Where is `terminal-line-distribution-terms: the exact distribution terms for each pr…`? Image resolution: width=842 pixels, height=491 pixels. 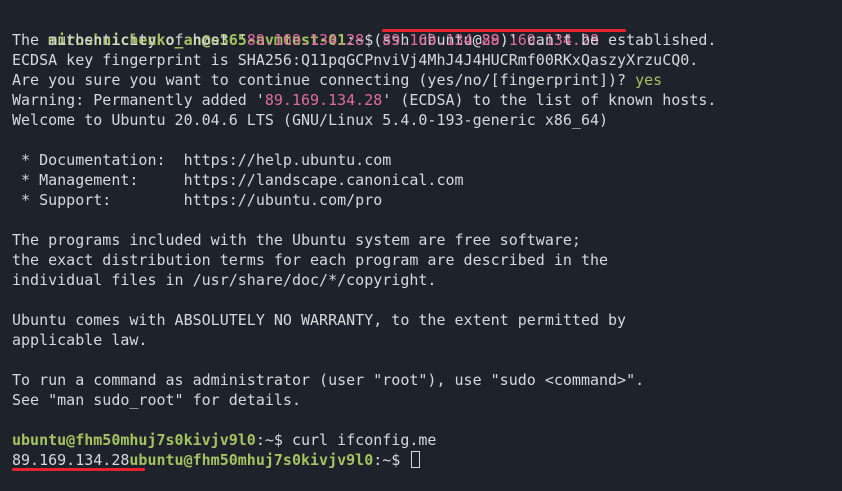 terminal-line-distribution-terms: the exact distribution terms for each pr… is located at coordinates (310, 260).